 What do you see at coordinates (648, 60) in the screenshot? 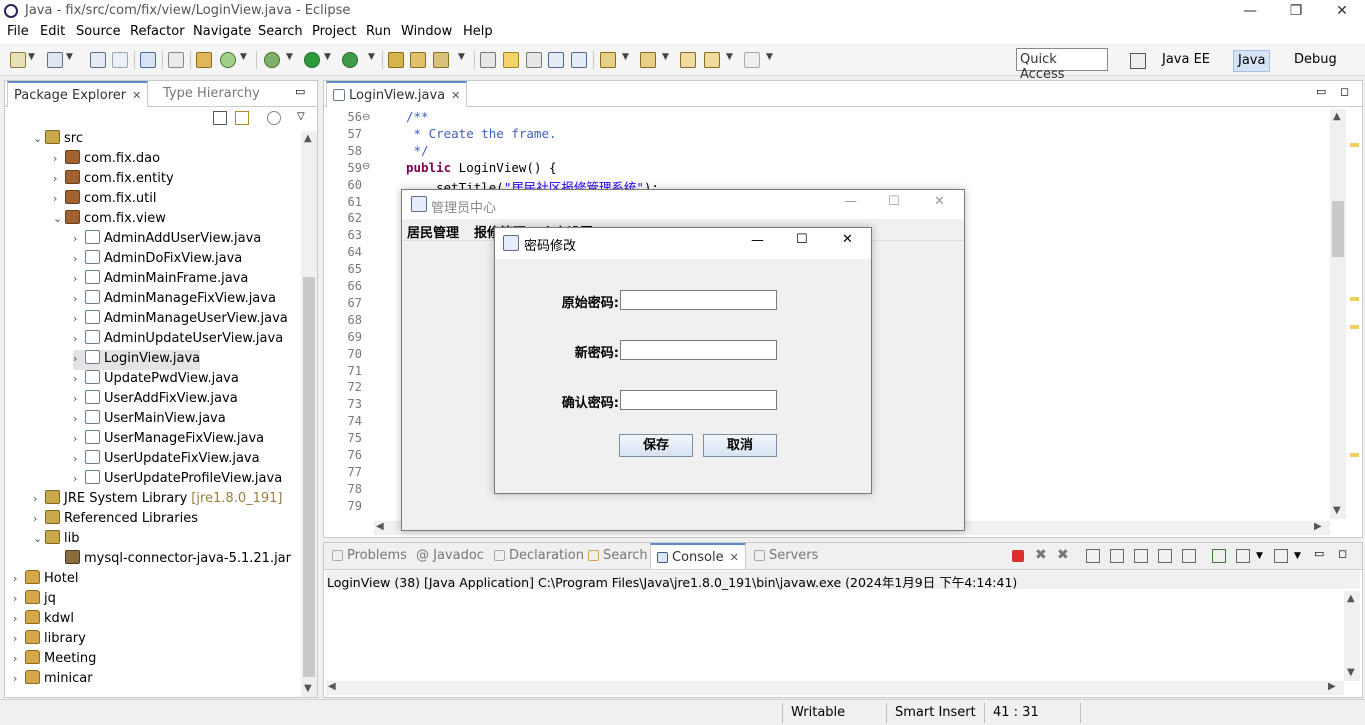
I see `next-edit-icon` at bounding box center [648, 60].